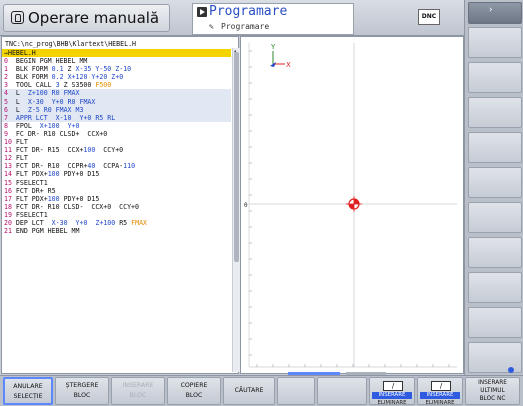  What do you see at coordinates (116, 215) in the screenshot?
I see `program-line: 19 FSELECT1` at bounding box center [116, 215].